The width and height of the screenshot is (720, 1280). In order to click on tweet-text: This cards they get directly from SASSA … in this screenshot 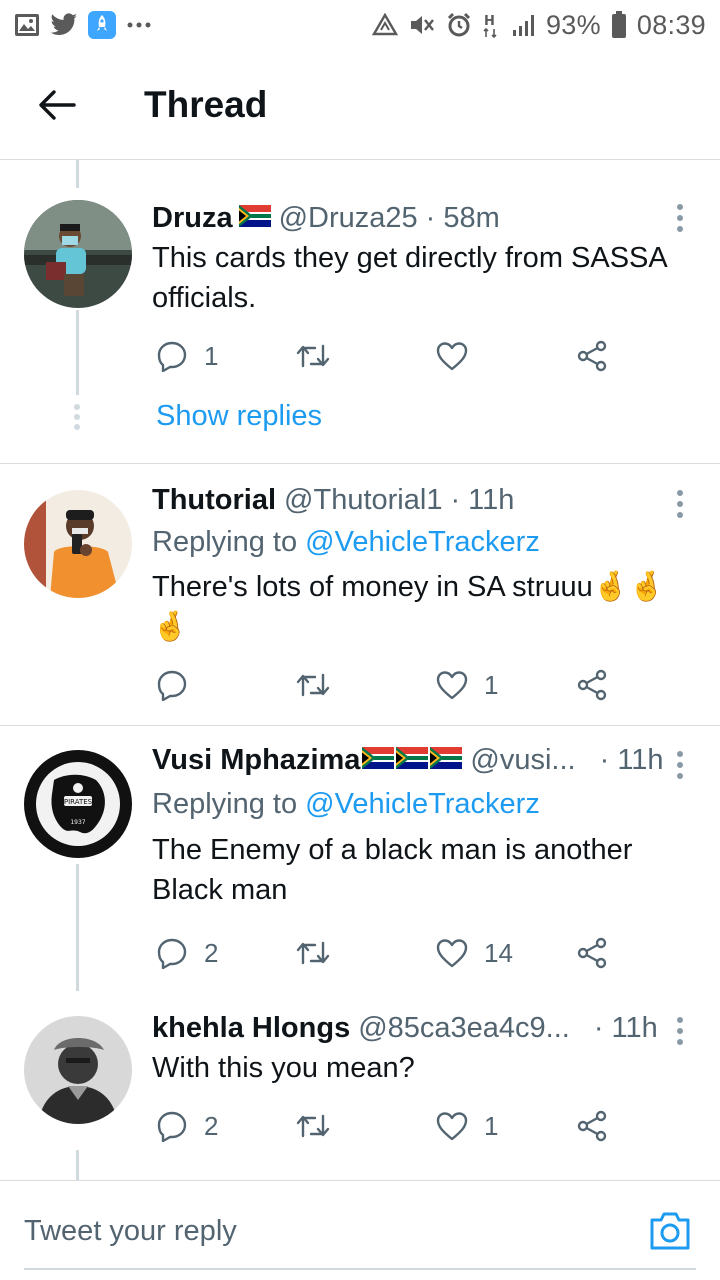, I will do `click(409, 278)`.